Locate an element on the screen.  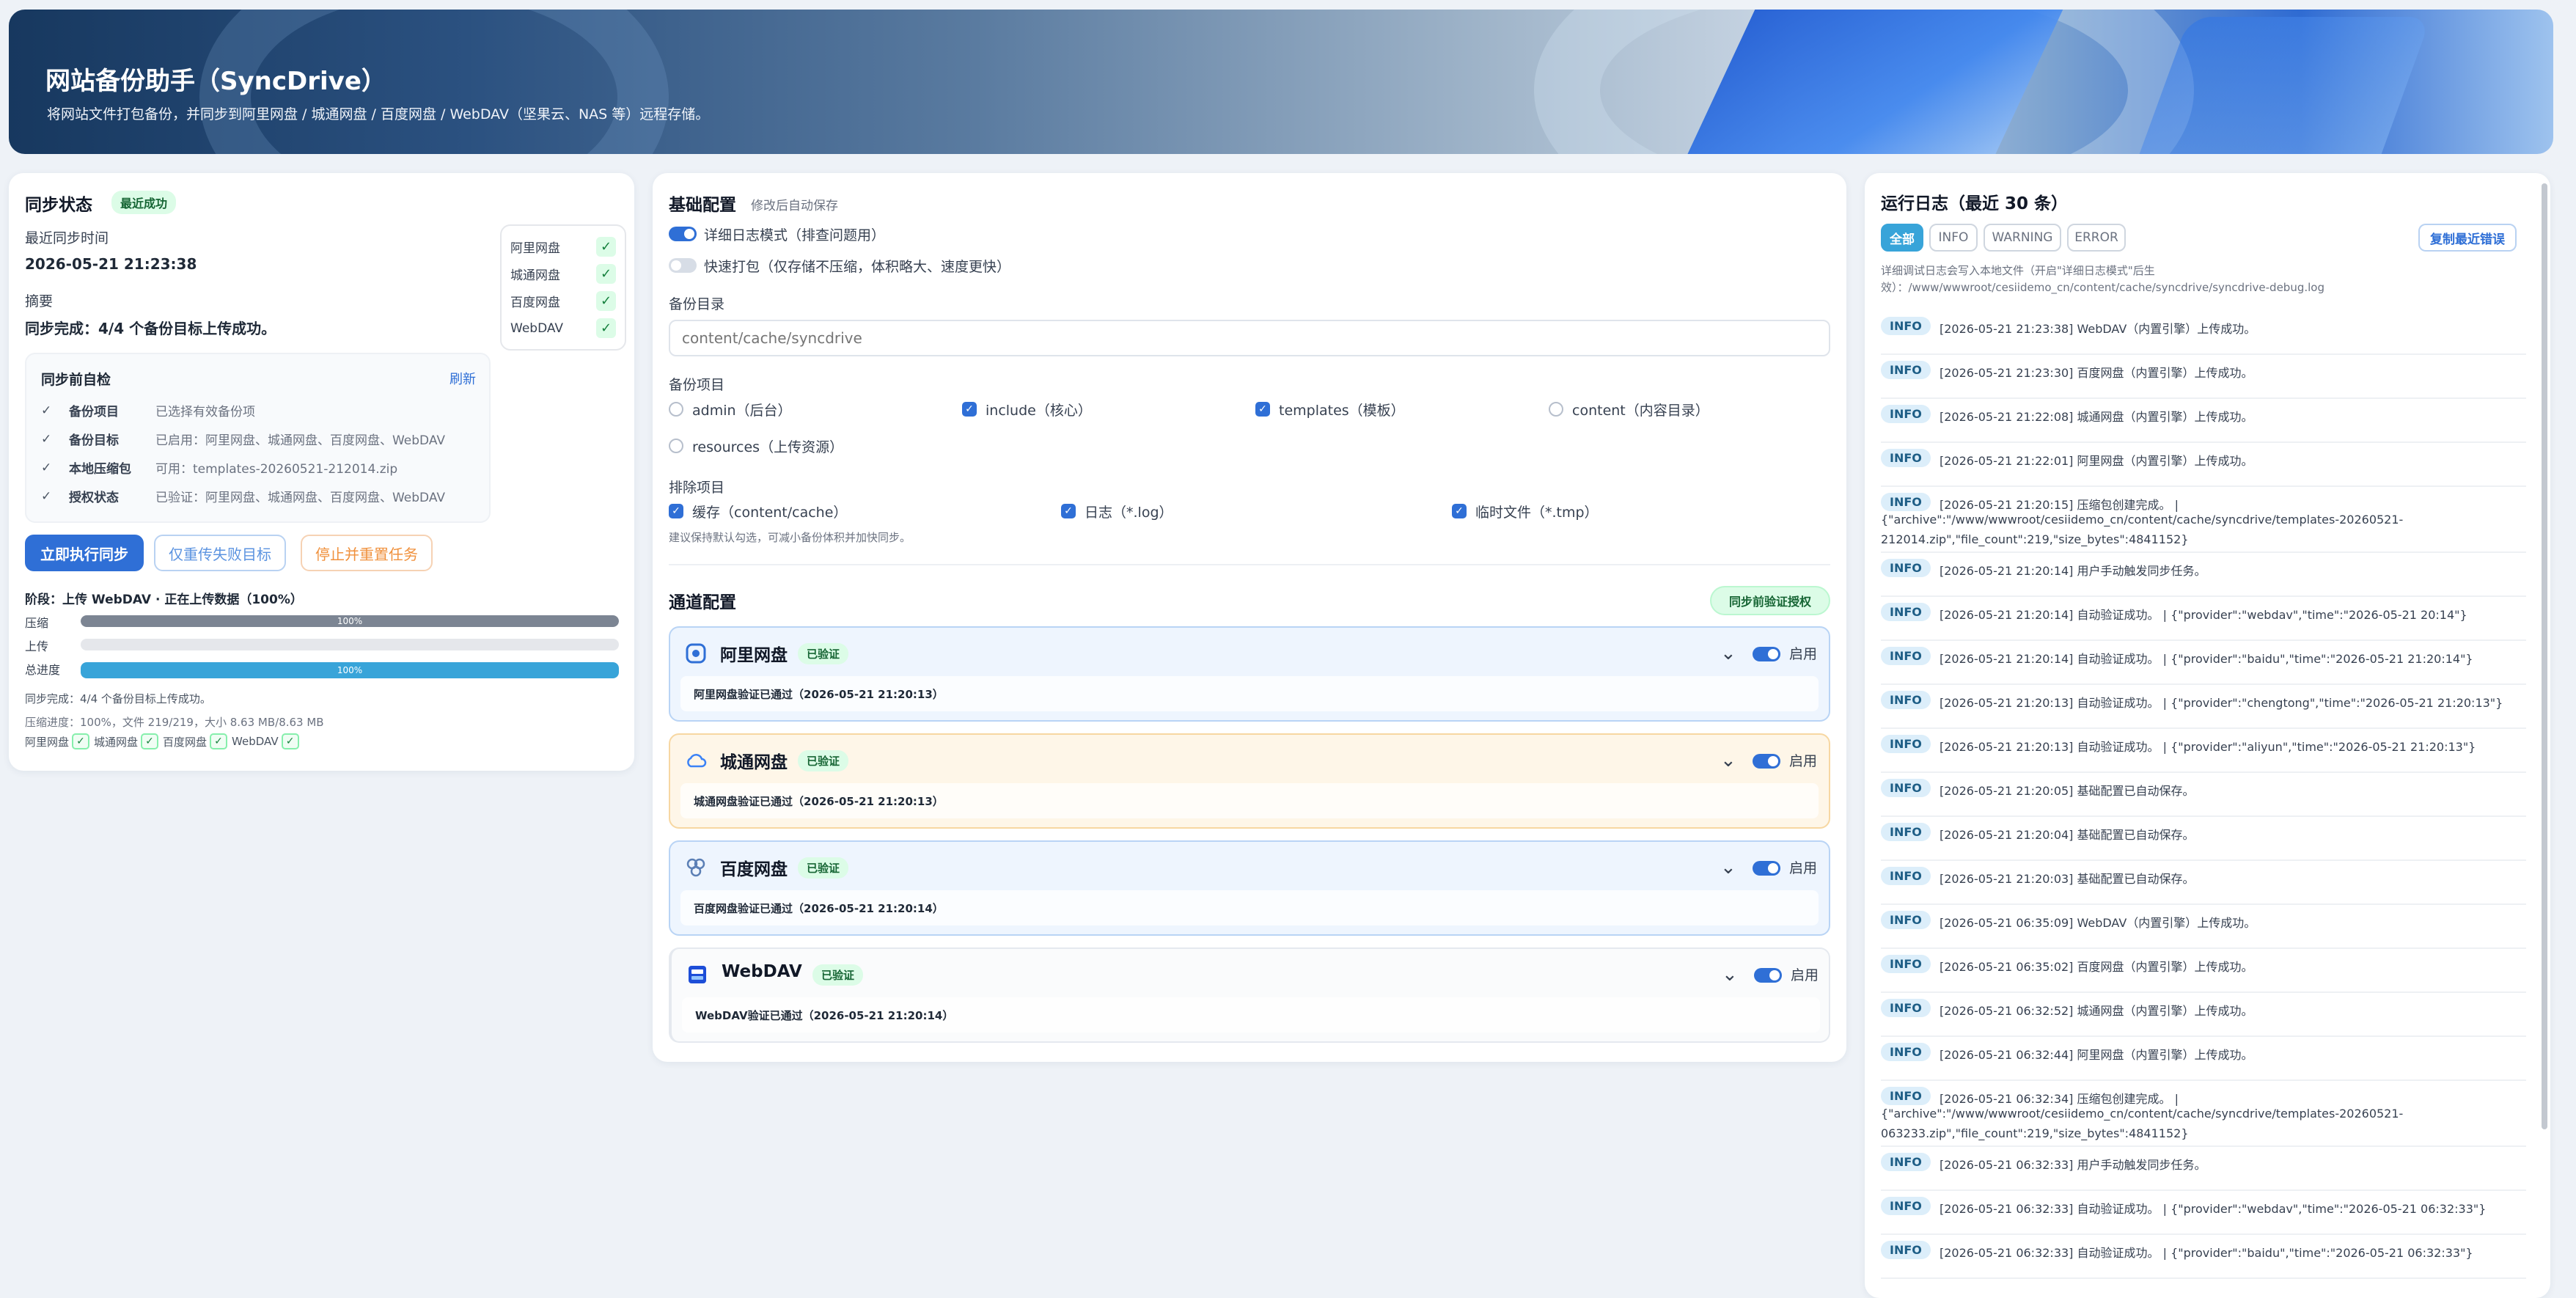
backup-item-include-checkbox: ✓ is located at coordinates (970, 409).